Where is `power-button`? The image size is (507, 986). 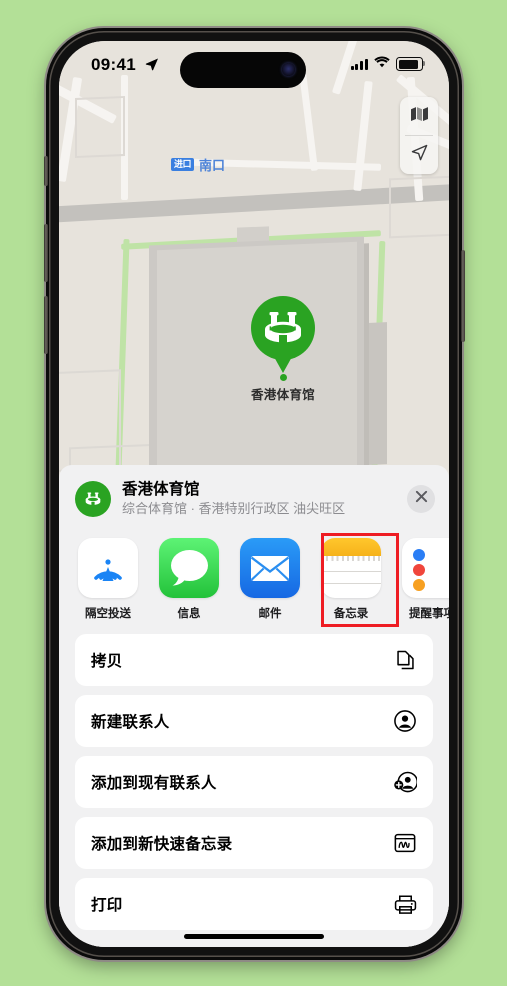
power-button is located at coordinates (462, 296).